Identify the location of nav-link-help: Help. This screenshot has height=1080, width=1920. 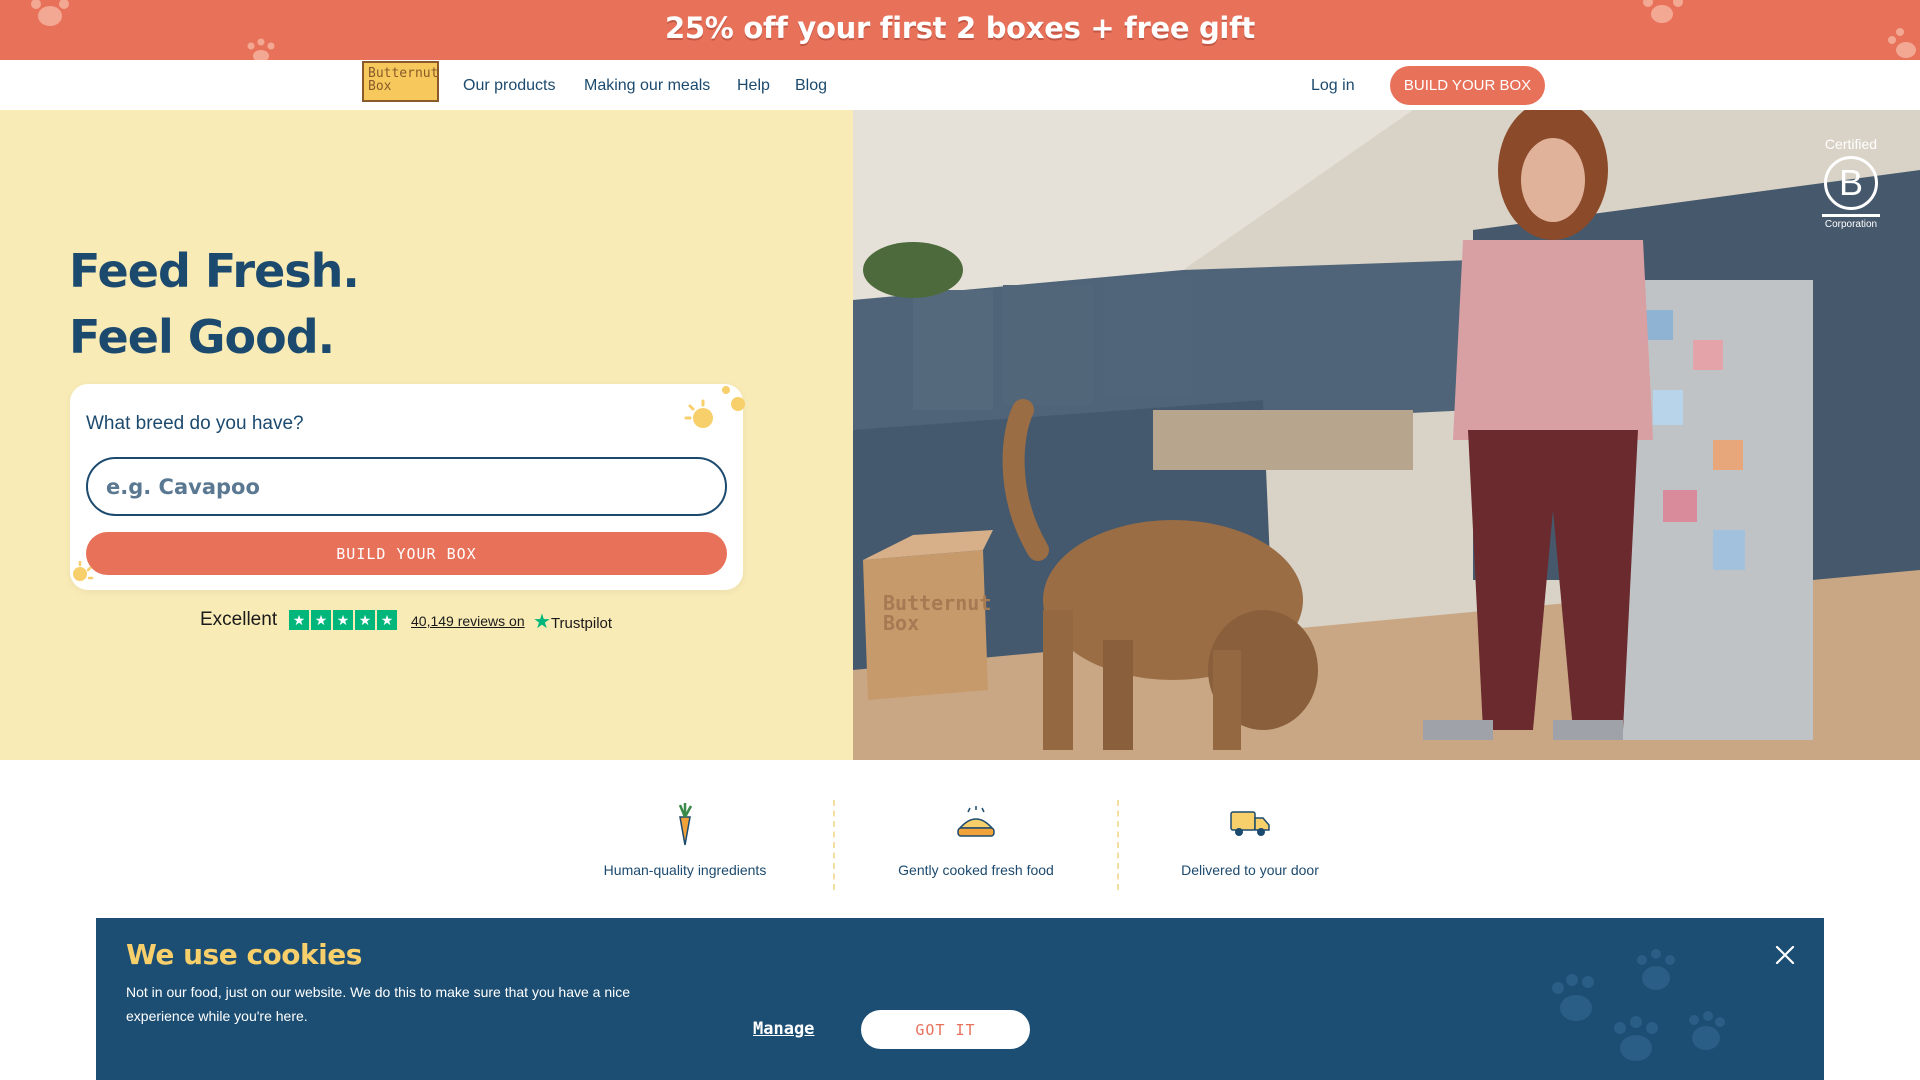
(753, 86).